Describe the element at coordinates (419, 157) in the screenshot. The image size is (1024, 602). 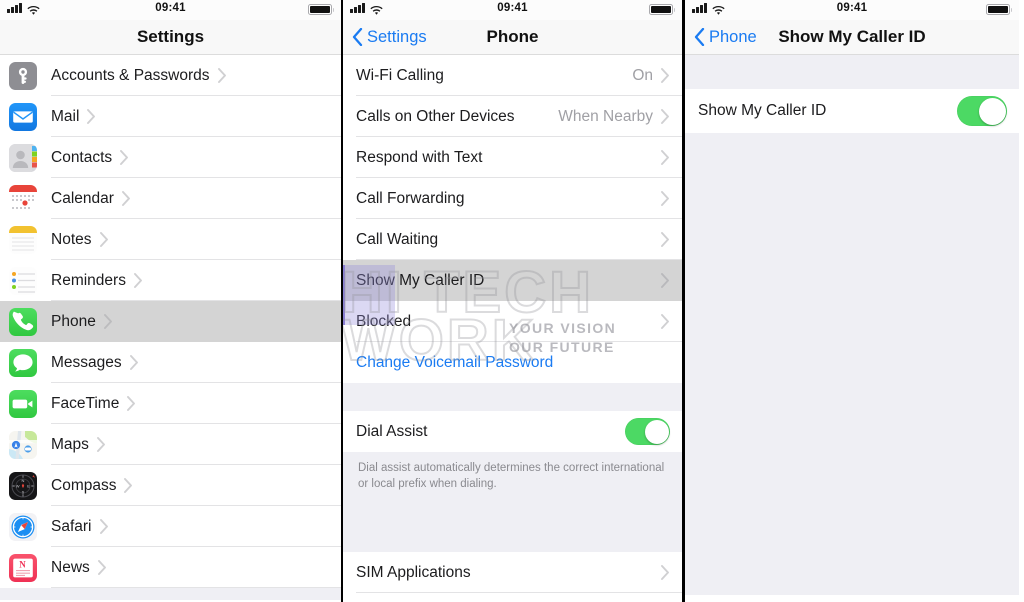
I see `row-label: Respond with Text` at that location.